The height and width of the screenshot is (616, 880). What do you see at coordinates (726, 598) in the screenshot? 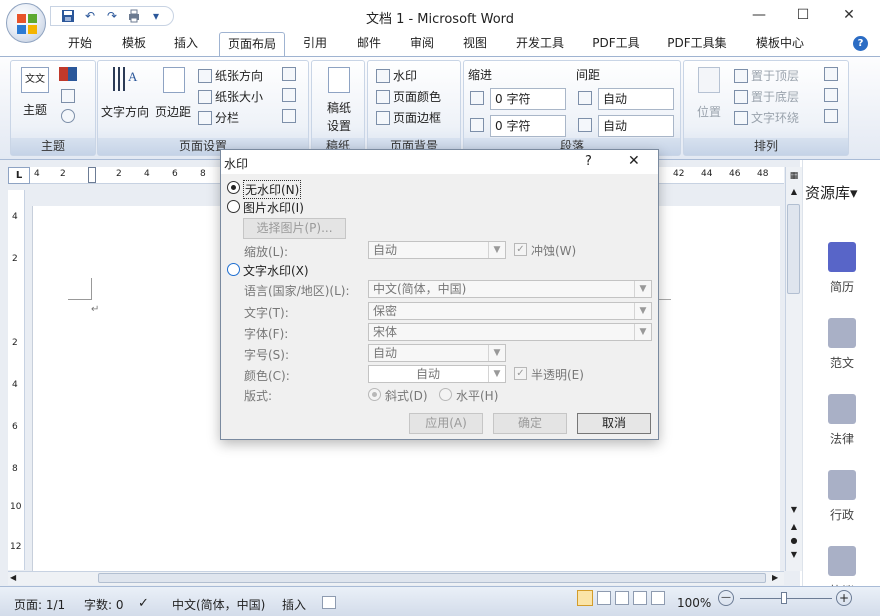
I see `zoom-out-button: —` at bounding box center [726, 598].